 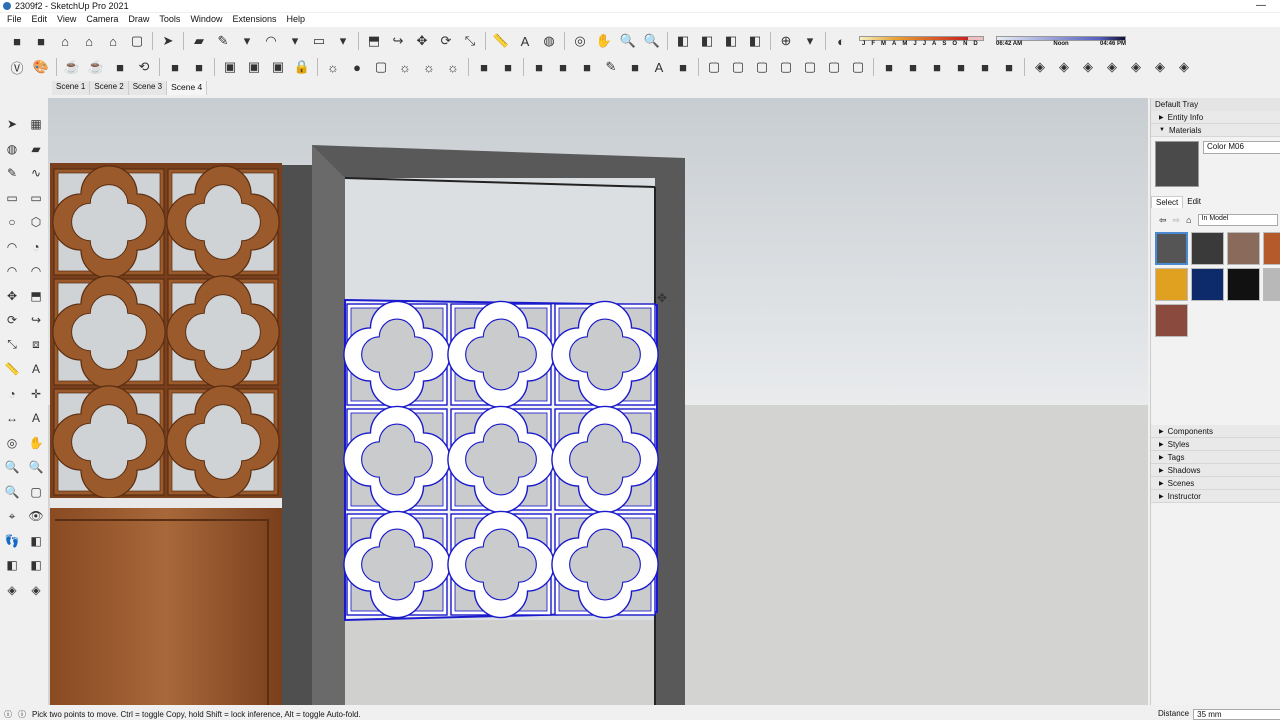 What do you see at coordinates (36, 222) in the screenshot?
I see `polygon-icon: ⬡` at bounding box center [36, 222].